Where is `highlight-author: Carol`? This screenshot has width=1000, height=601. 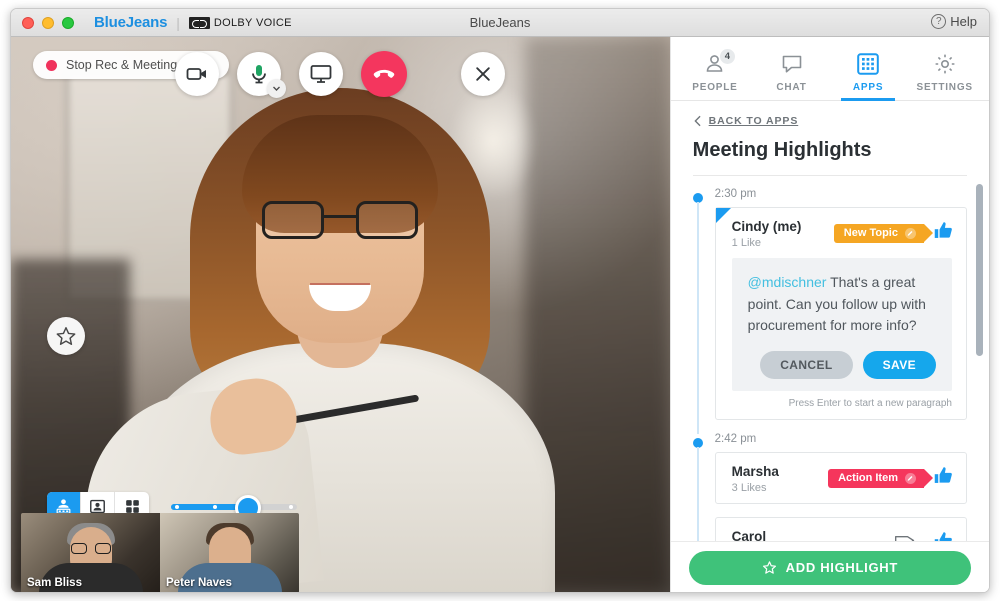 highlight-author: Carol is located at coordinates (749, 535).